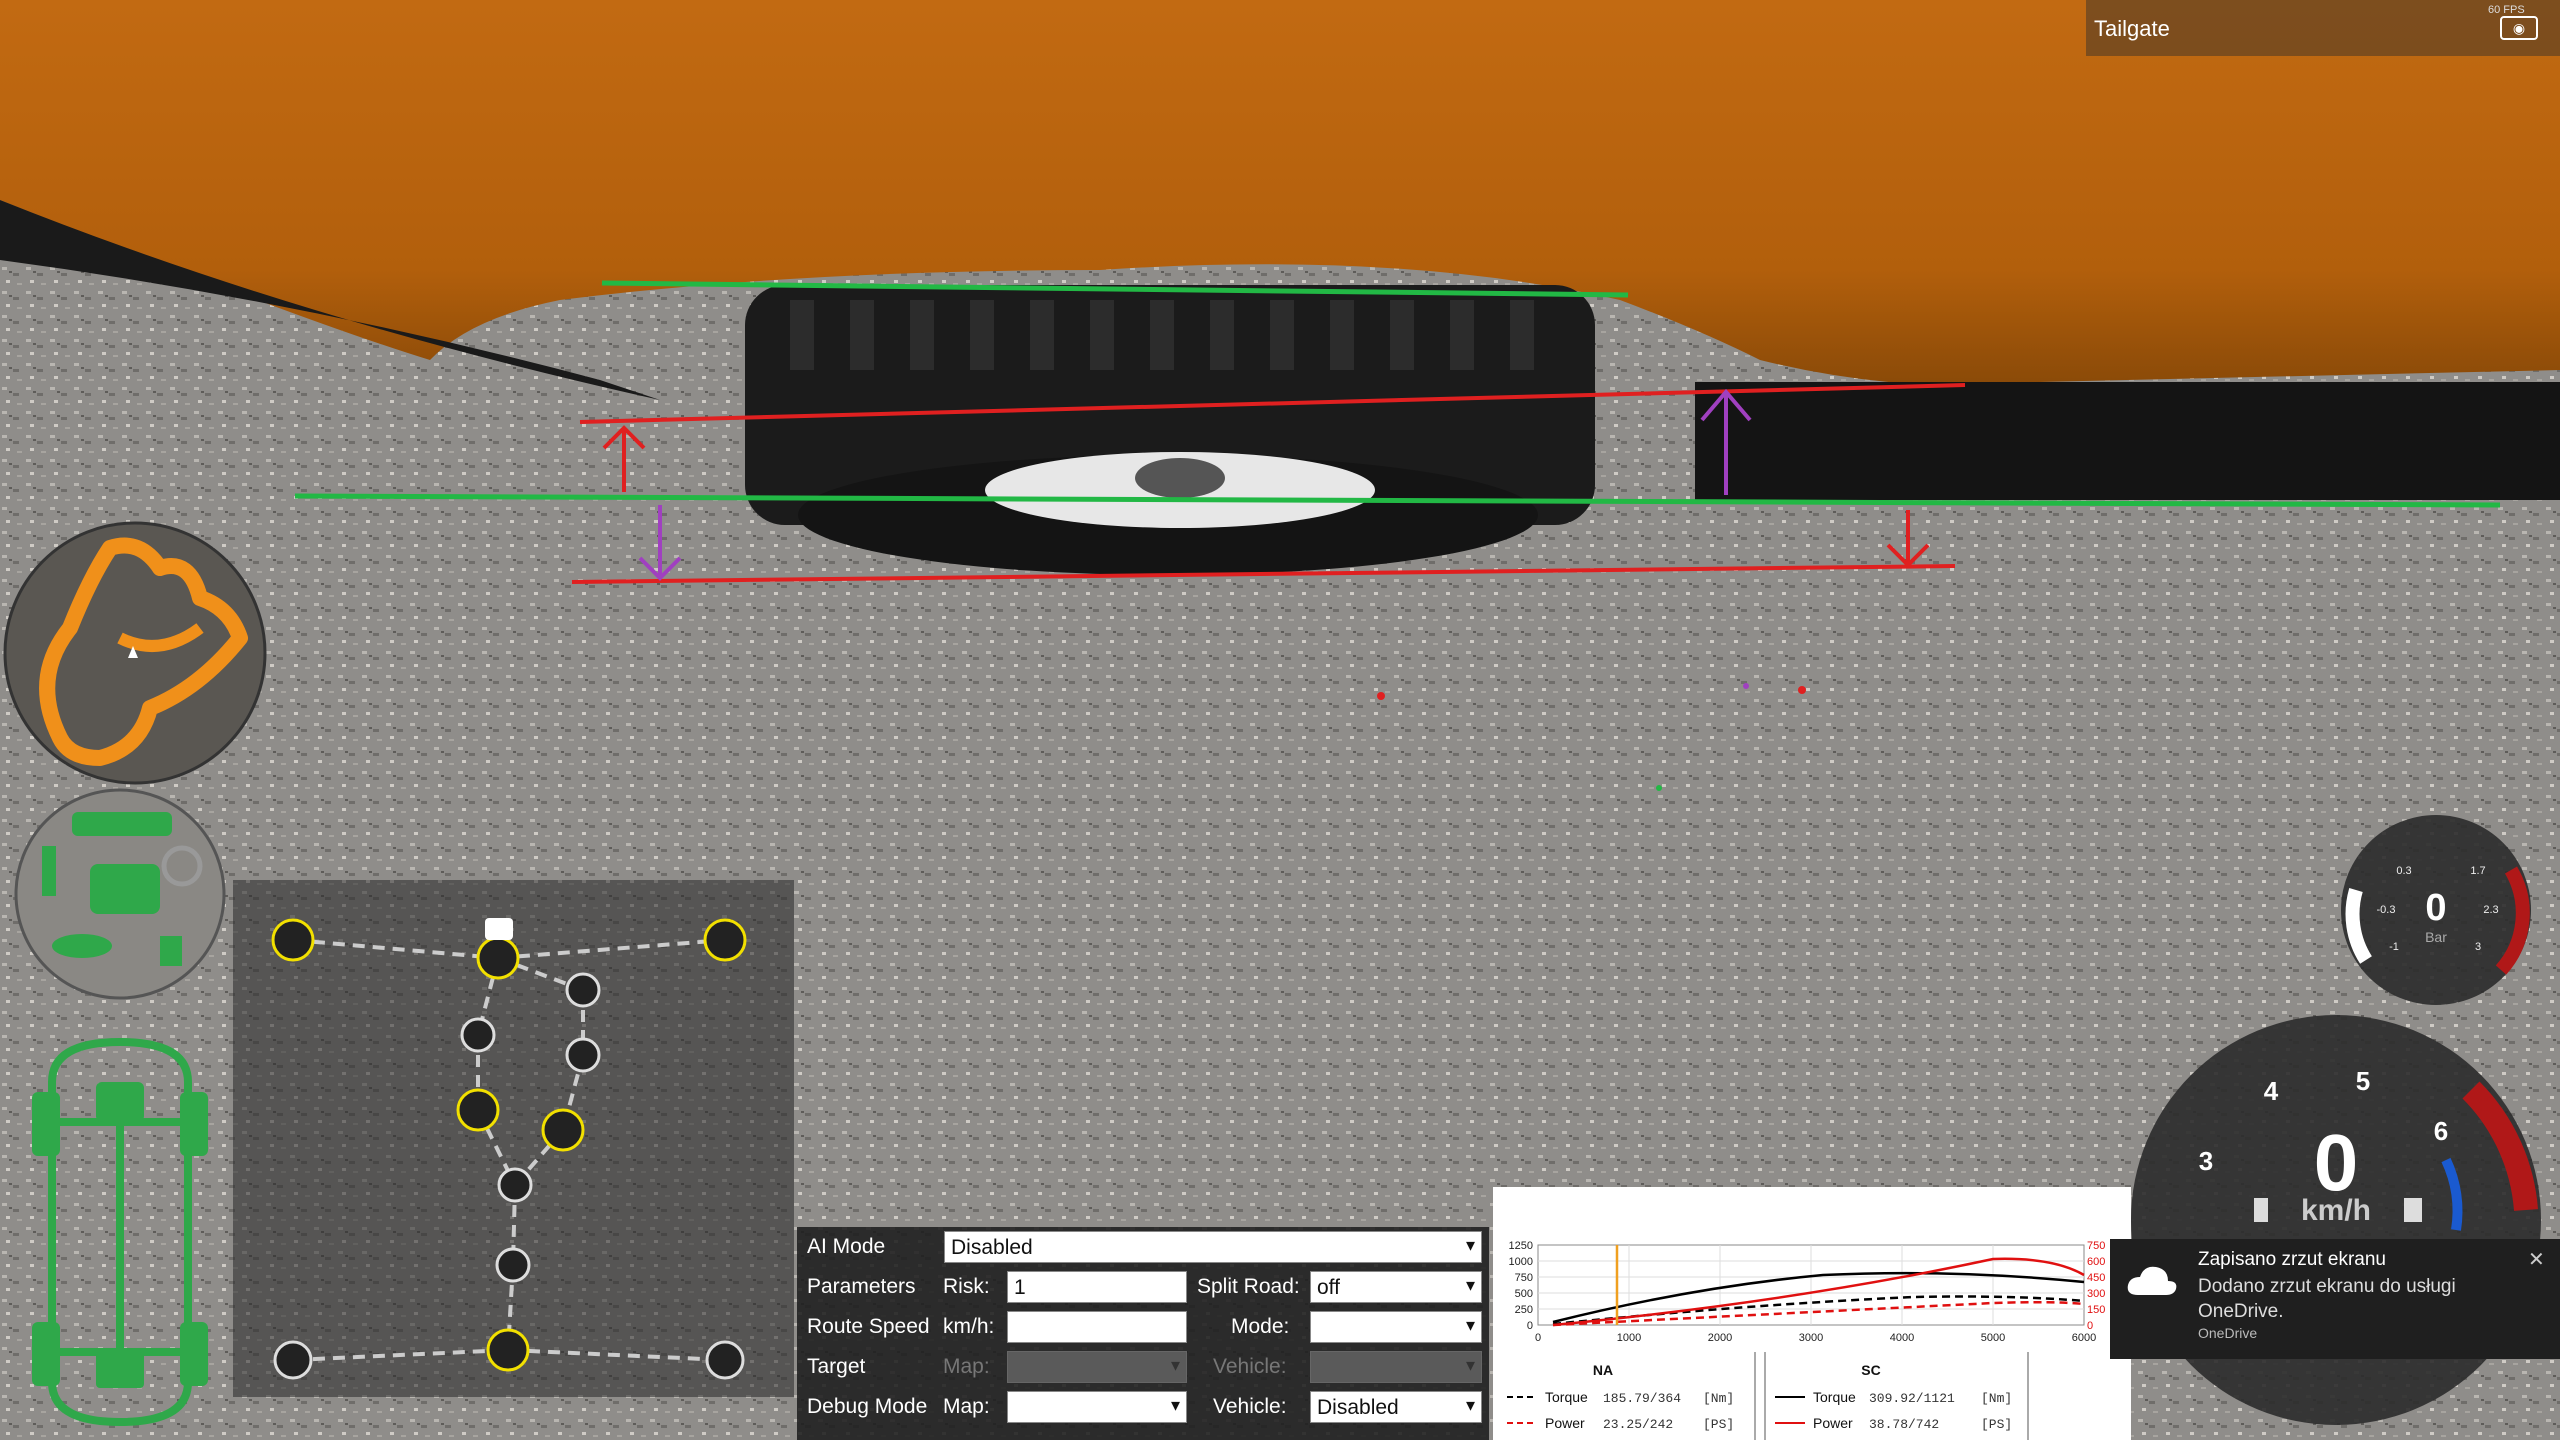  What do you see at coordinates (478, 1035) in the screenshot?
I see `driveshaft-node-icon` at bounding box center [478, 1035].